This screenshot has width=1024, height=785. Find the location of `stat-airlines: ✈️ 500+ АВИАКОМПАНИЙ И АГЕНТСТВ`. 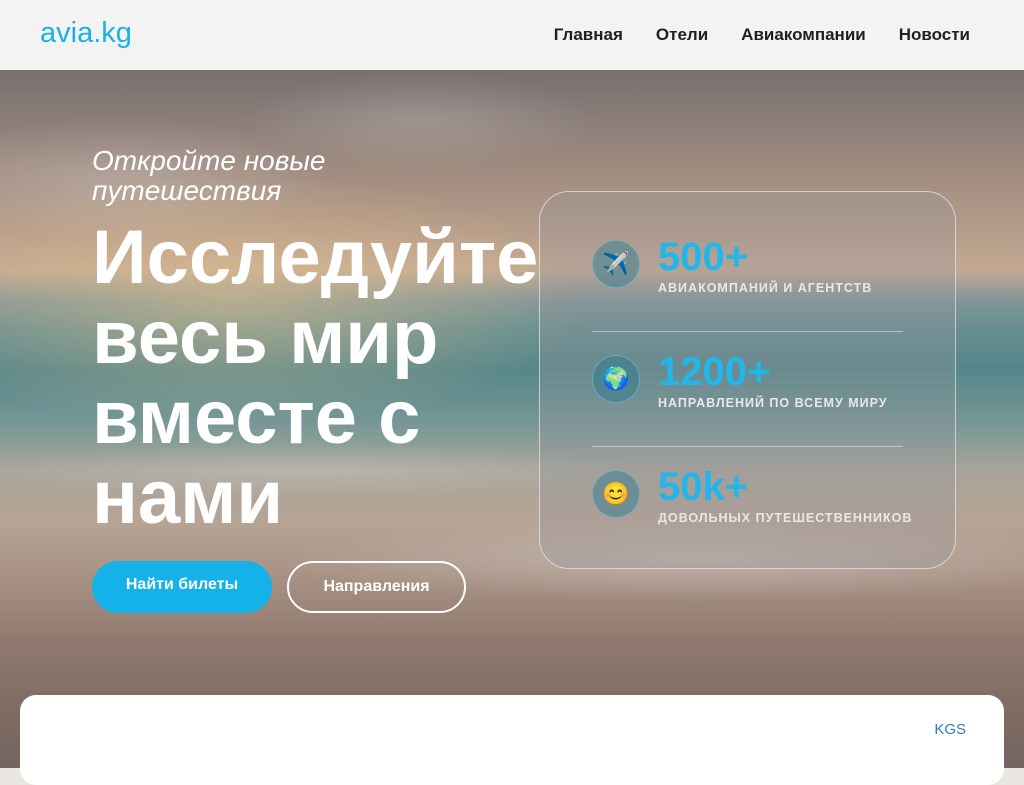

stat-airlines: ✈️ 500+ АВИАКОМПАНИЙ И АГЕНТСТВ is located at coordinates (747, 274).